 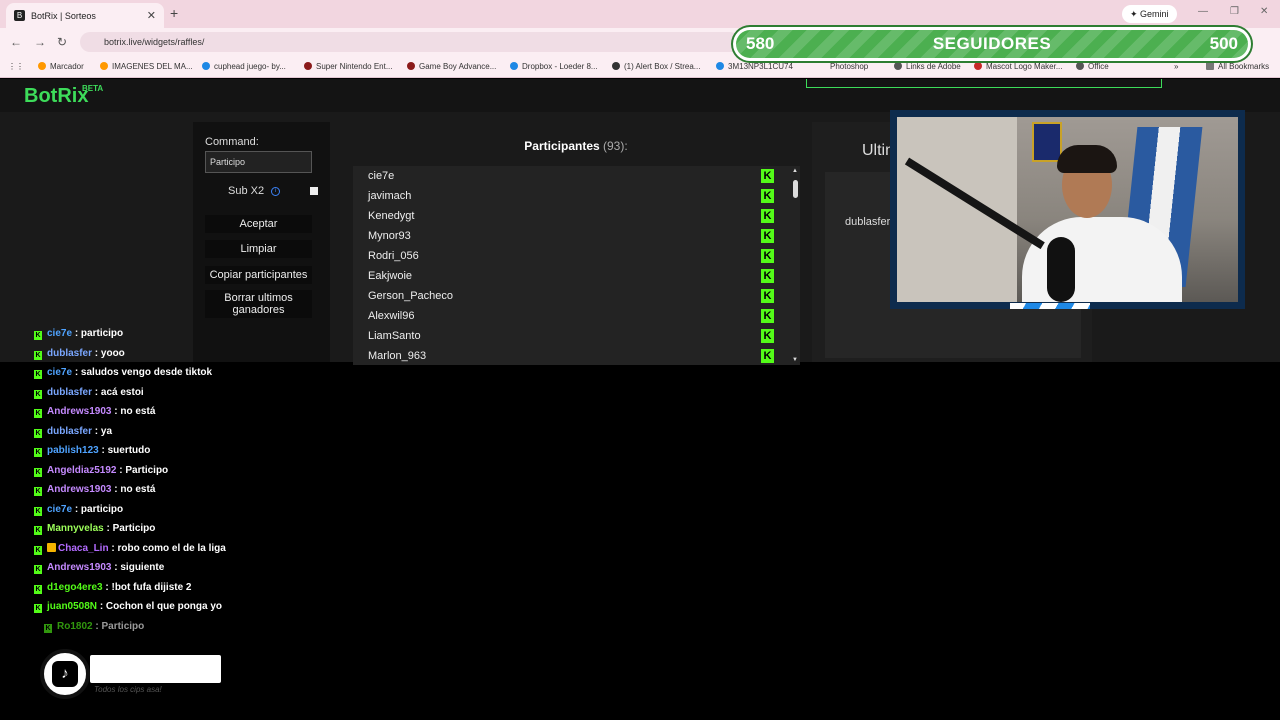 I want to click on close-window-icon: ✕, so click(x=1264, y=11).